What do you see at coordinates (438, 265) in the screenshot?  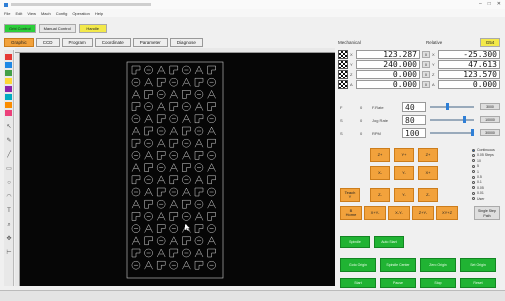 I see `control-button: Zero Origin` at bounding box center [438, 265].